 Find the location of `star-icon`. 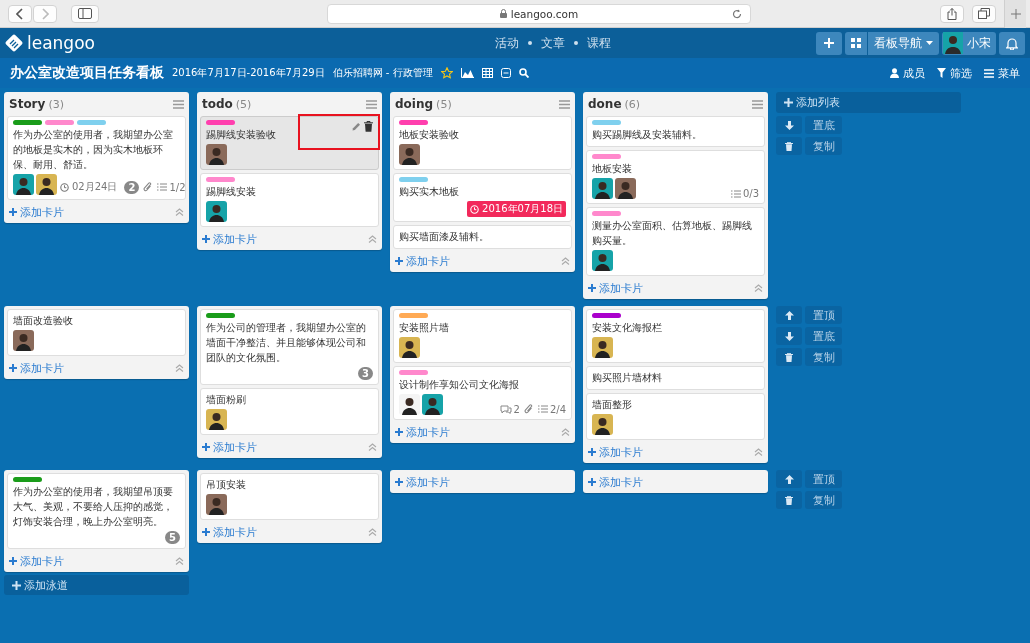

star-icon is located at coordinates (446, 73).